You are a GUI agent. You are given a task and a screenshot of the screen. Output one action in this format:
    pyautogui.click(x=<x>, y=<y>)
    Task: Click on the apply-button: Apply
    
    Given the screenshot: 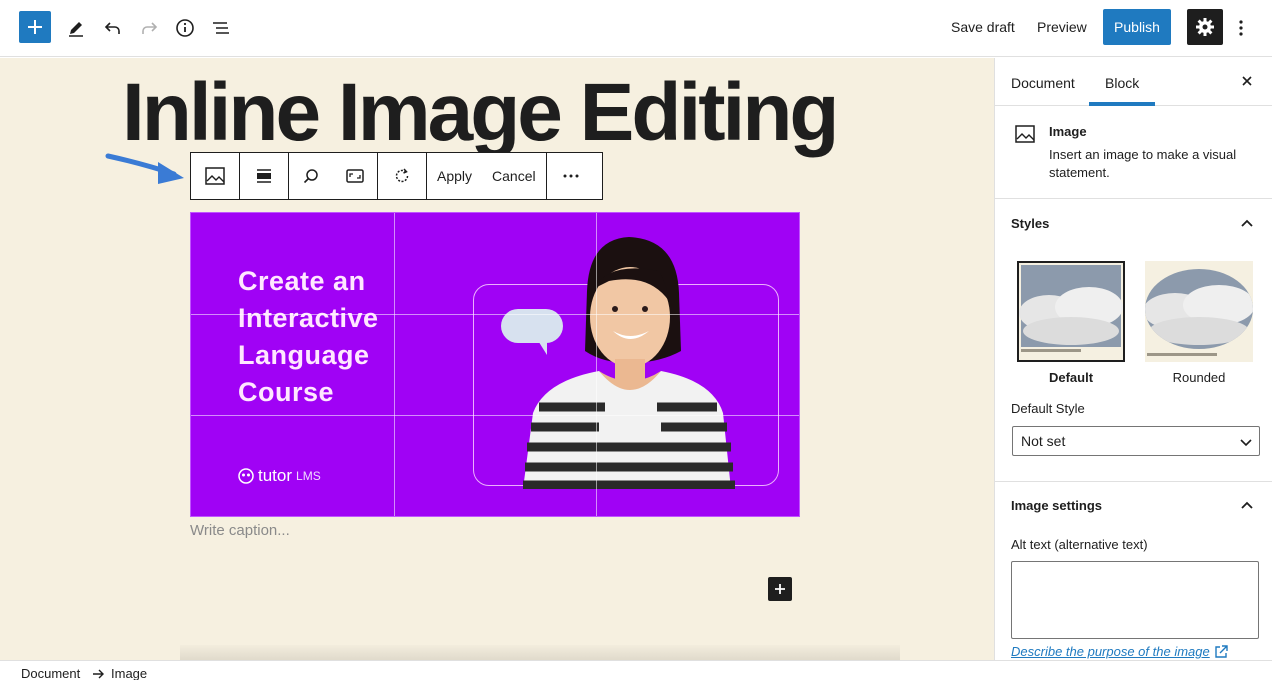 What is the action you would take?
    pyautogui.click(x=454, y=176)
    